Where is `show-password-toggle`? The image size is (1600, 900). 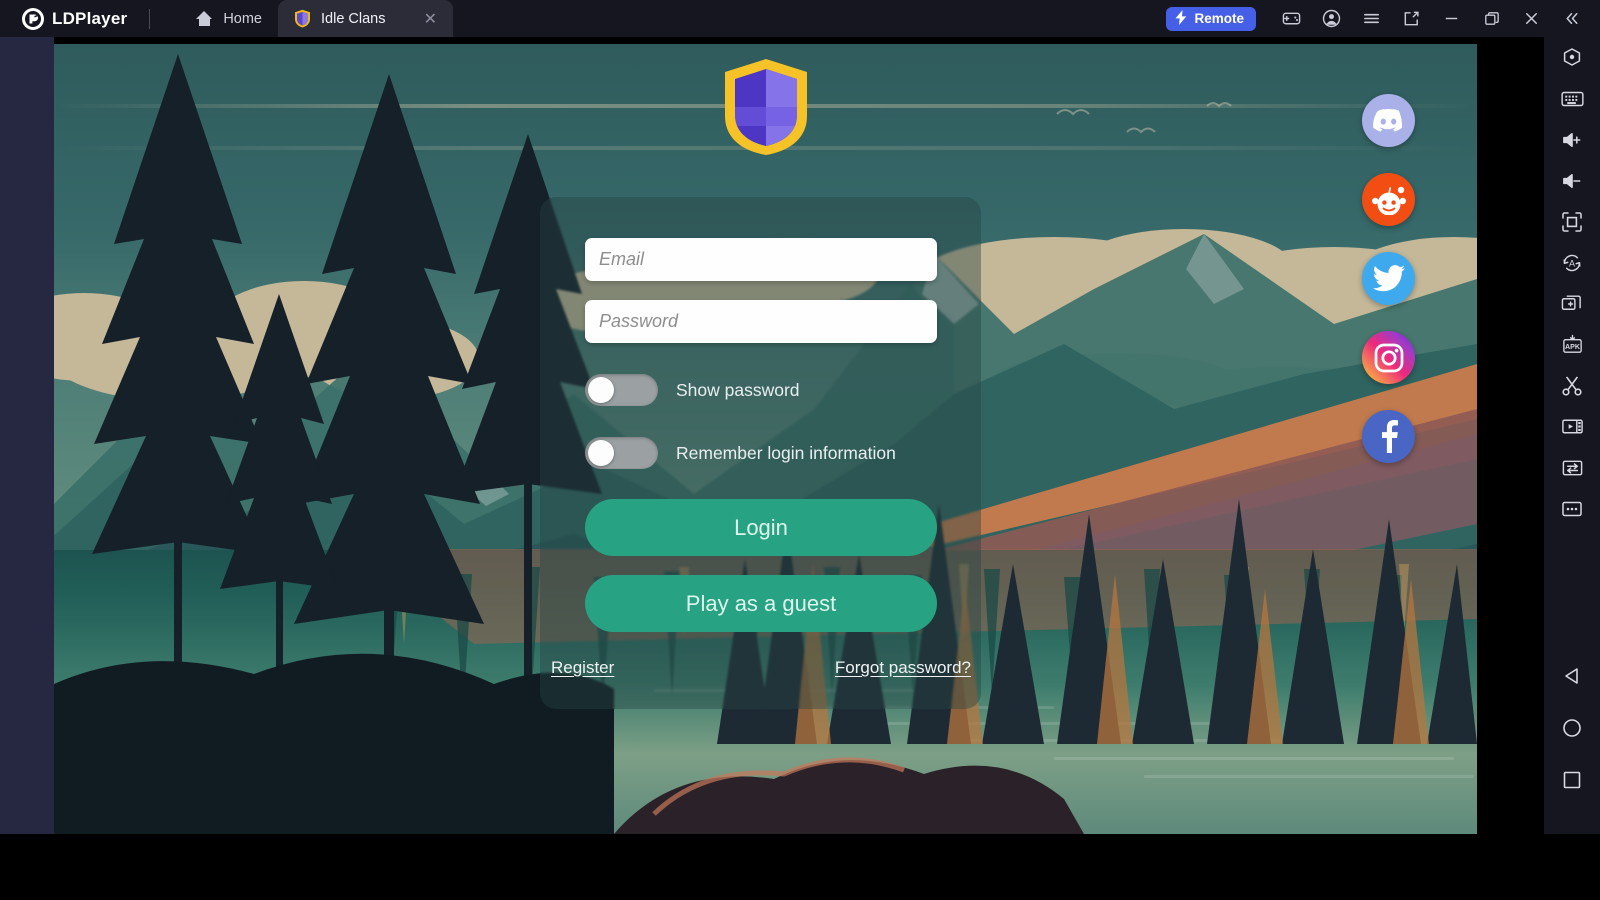 show-password-toggle is located at coordinates (621, 390).